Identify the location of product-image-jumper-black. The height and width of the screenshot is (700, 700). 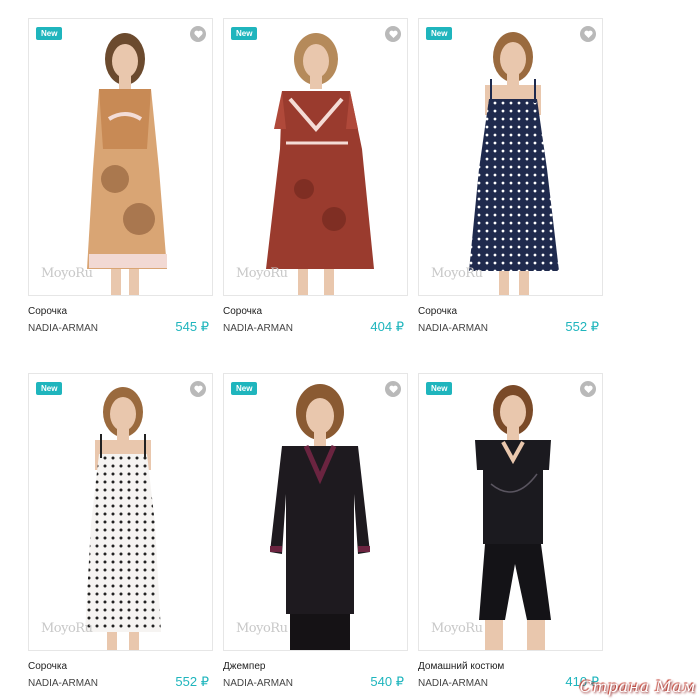
(320, 517).